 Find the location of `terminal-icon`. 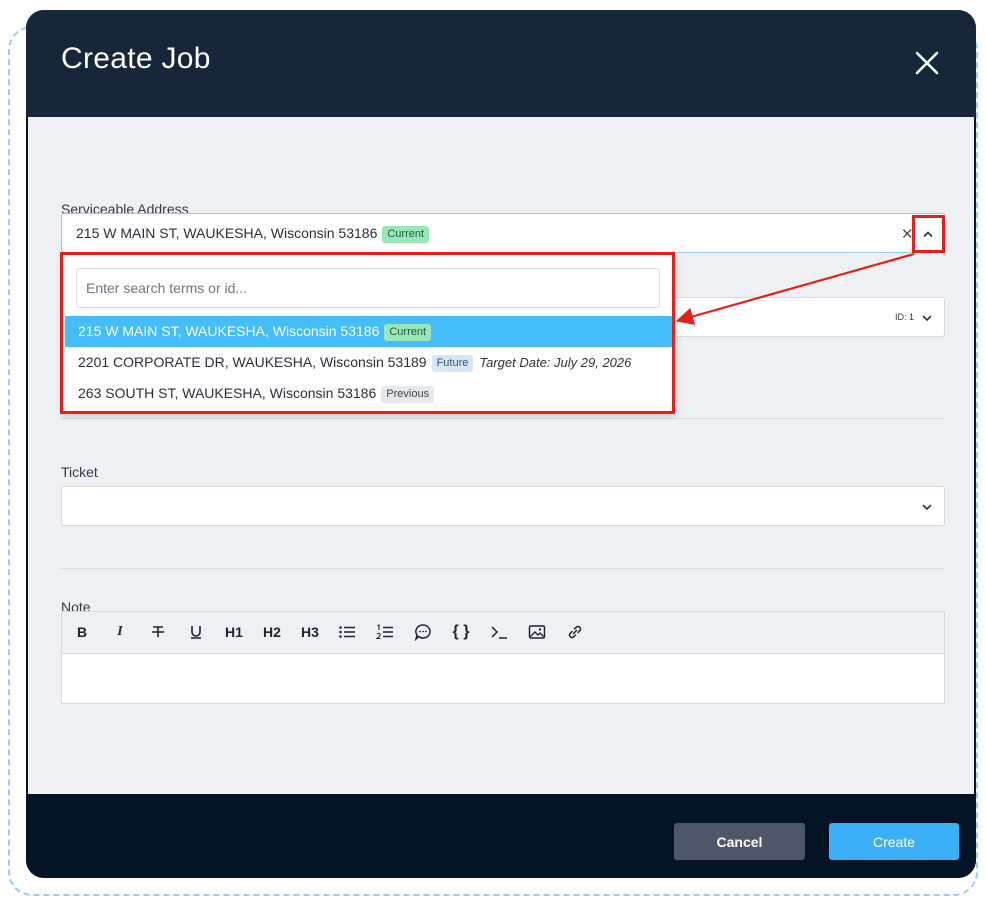

terminal-icon is located at coordinates (499, 632).